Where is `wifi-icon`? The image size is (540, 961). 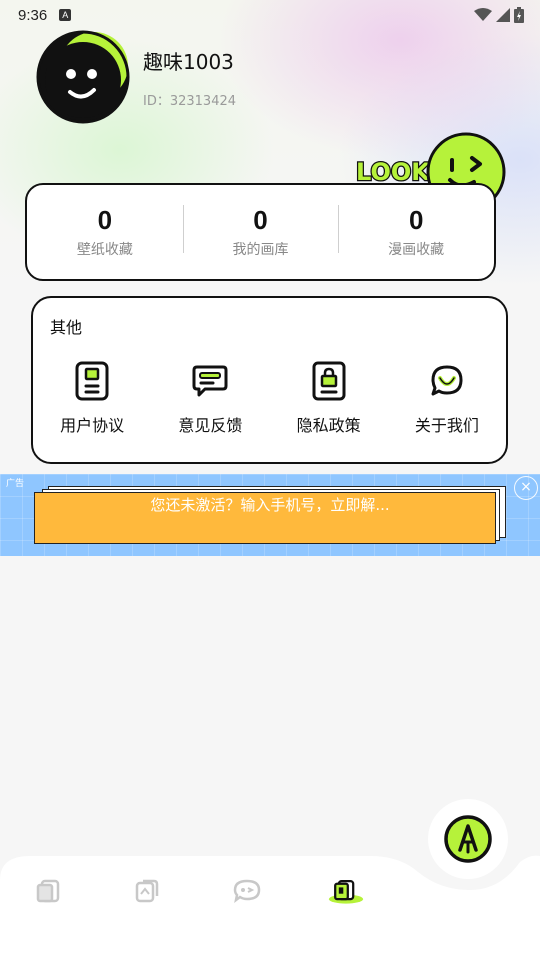 wifi-icon is located at coordinates (483, 14).